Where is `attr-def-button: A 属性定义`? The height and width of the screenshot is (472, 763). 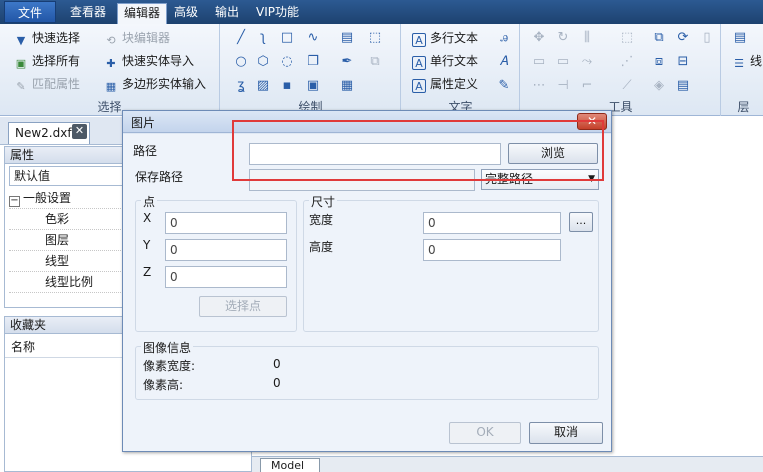
attr-def-button: A 属性定义 is located at coordinates (445, 84).